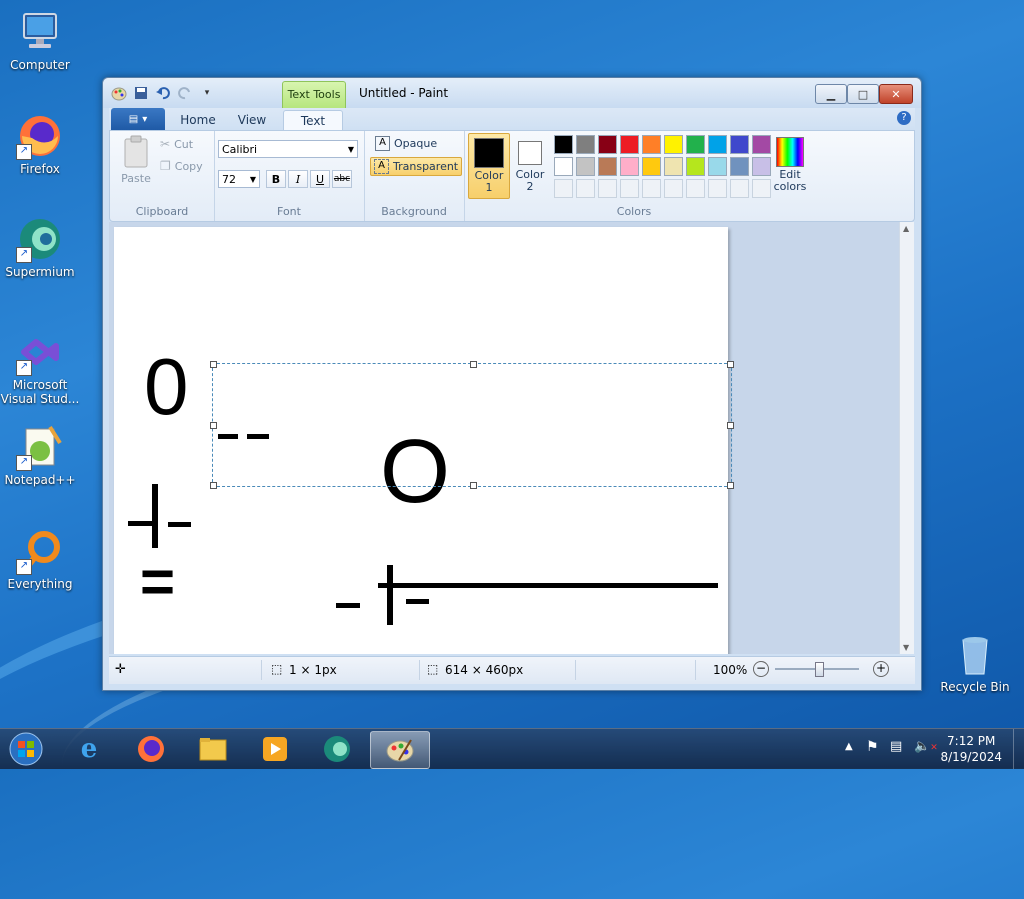 This screenshot has height=899, width=1024. Describe the element at coordinates (138, 119) in the screenshot. I see `paint-menu-button: ▤ ▾` at that location.